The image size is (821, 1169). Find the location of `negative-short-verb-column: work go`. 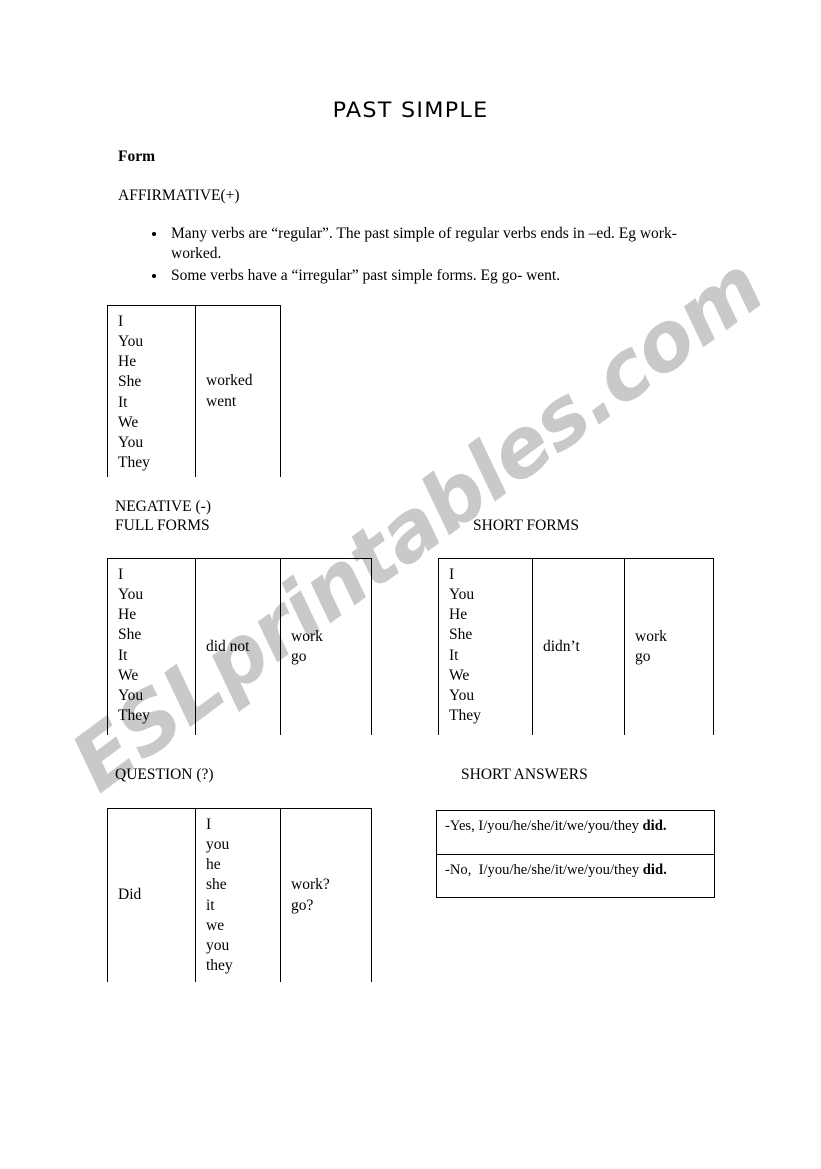

negative-short-verb-column: work go is located at coordinates (669, 647).